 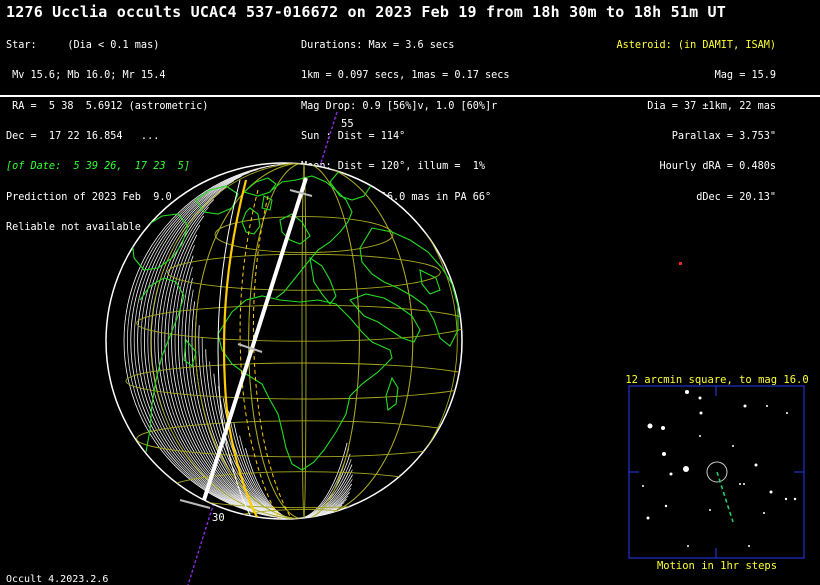 What do you see at coordinates (696, 46) in the screenshot?
I see `asteroid-header: Asteroid: (in DAMIT, ISAM)` at bounding box center [696, 46].